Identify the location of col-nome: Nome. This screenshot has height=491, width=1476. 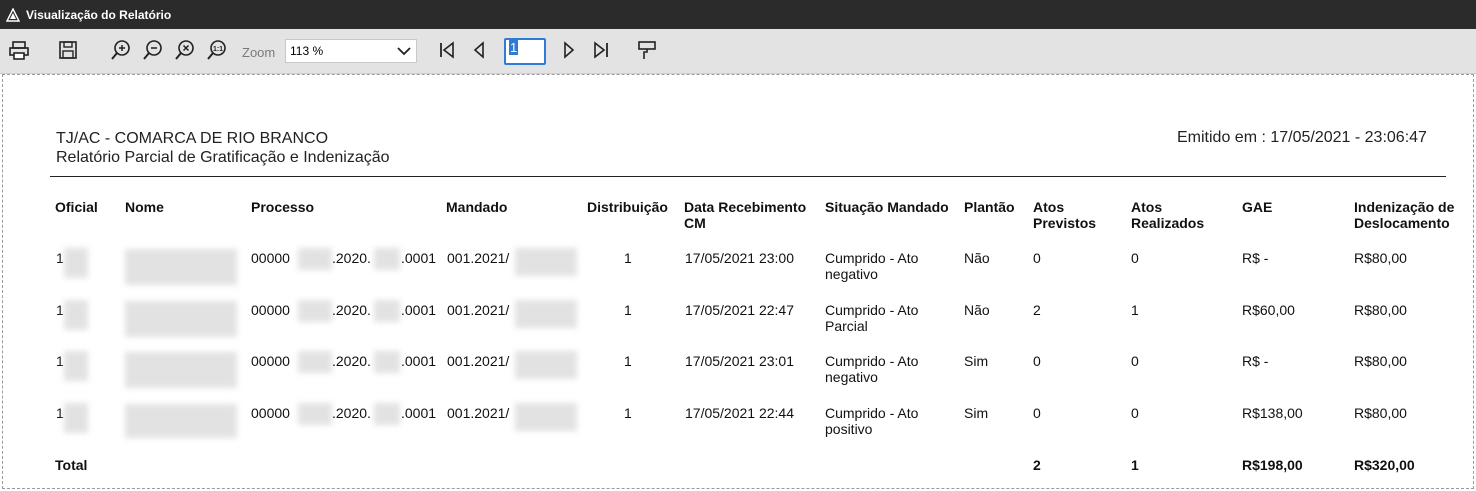
(144, 207).